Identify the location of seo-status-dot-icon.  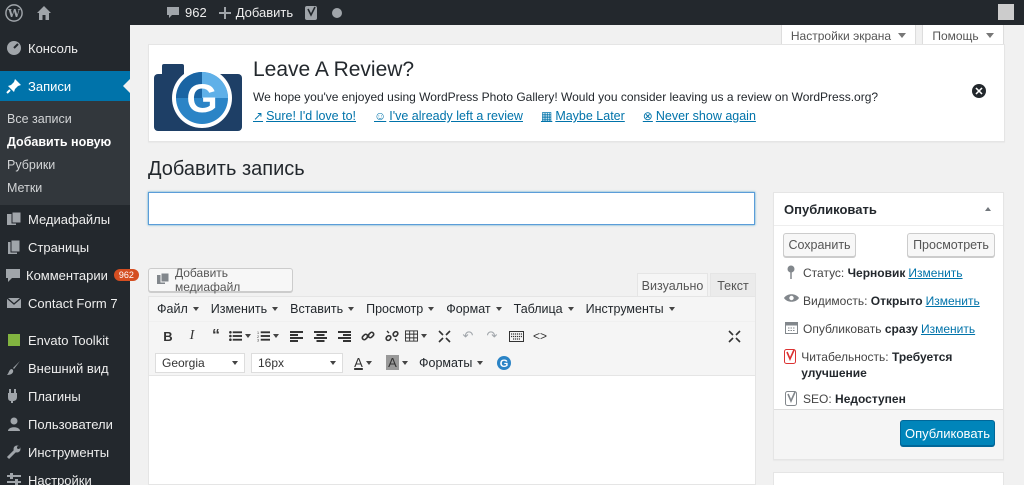
(337, 12).